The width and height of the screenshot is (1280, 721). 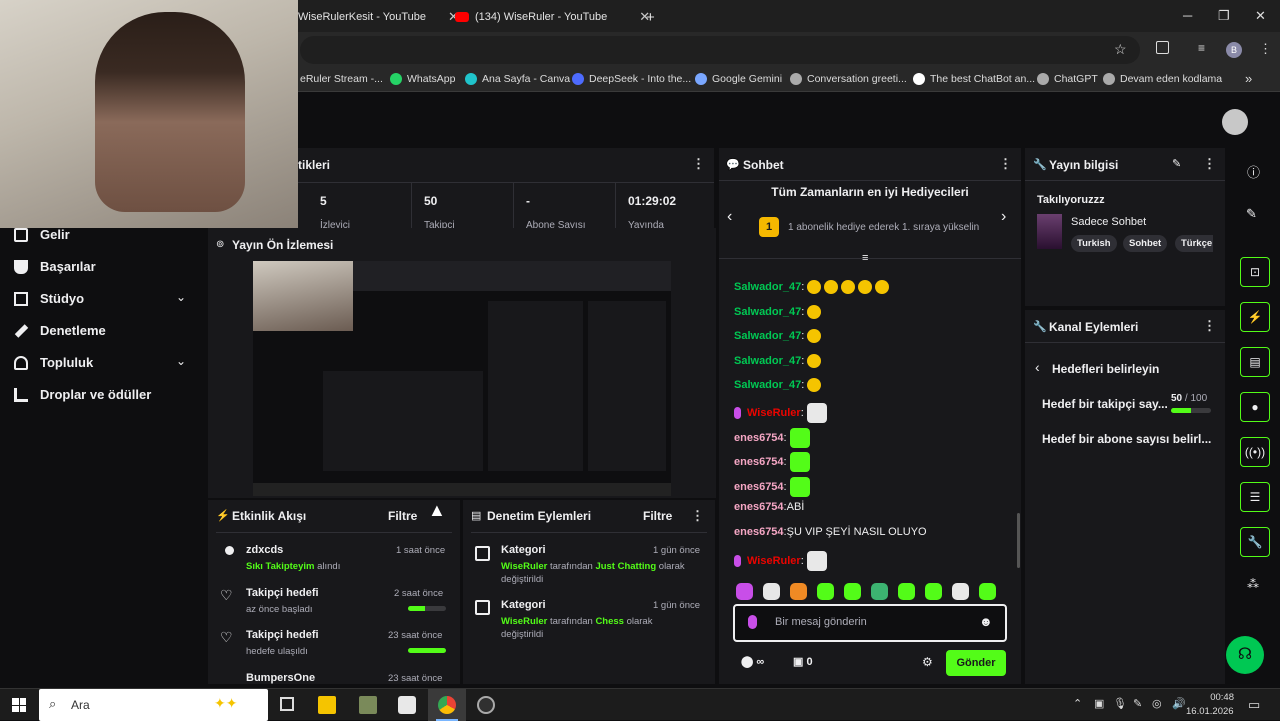 I want to click on support-headset-button: ☊, so click(x=1245, y=655).